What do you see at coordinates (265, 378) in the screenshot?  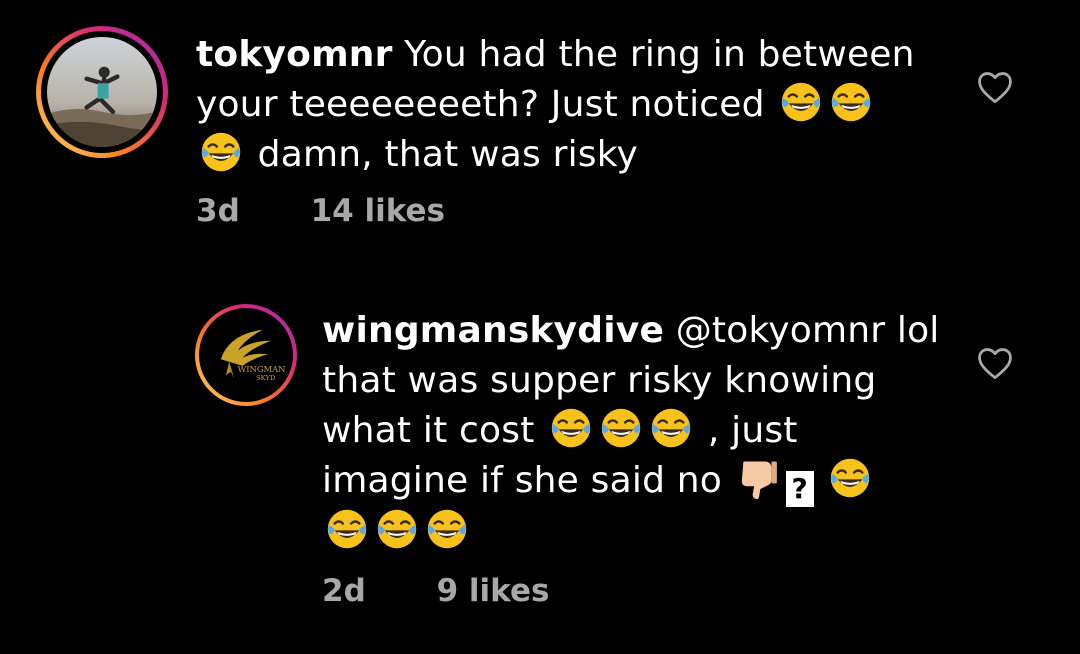 I see `avatar-logo-text-2: SKYD` at bounding box center [265, 378].